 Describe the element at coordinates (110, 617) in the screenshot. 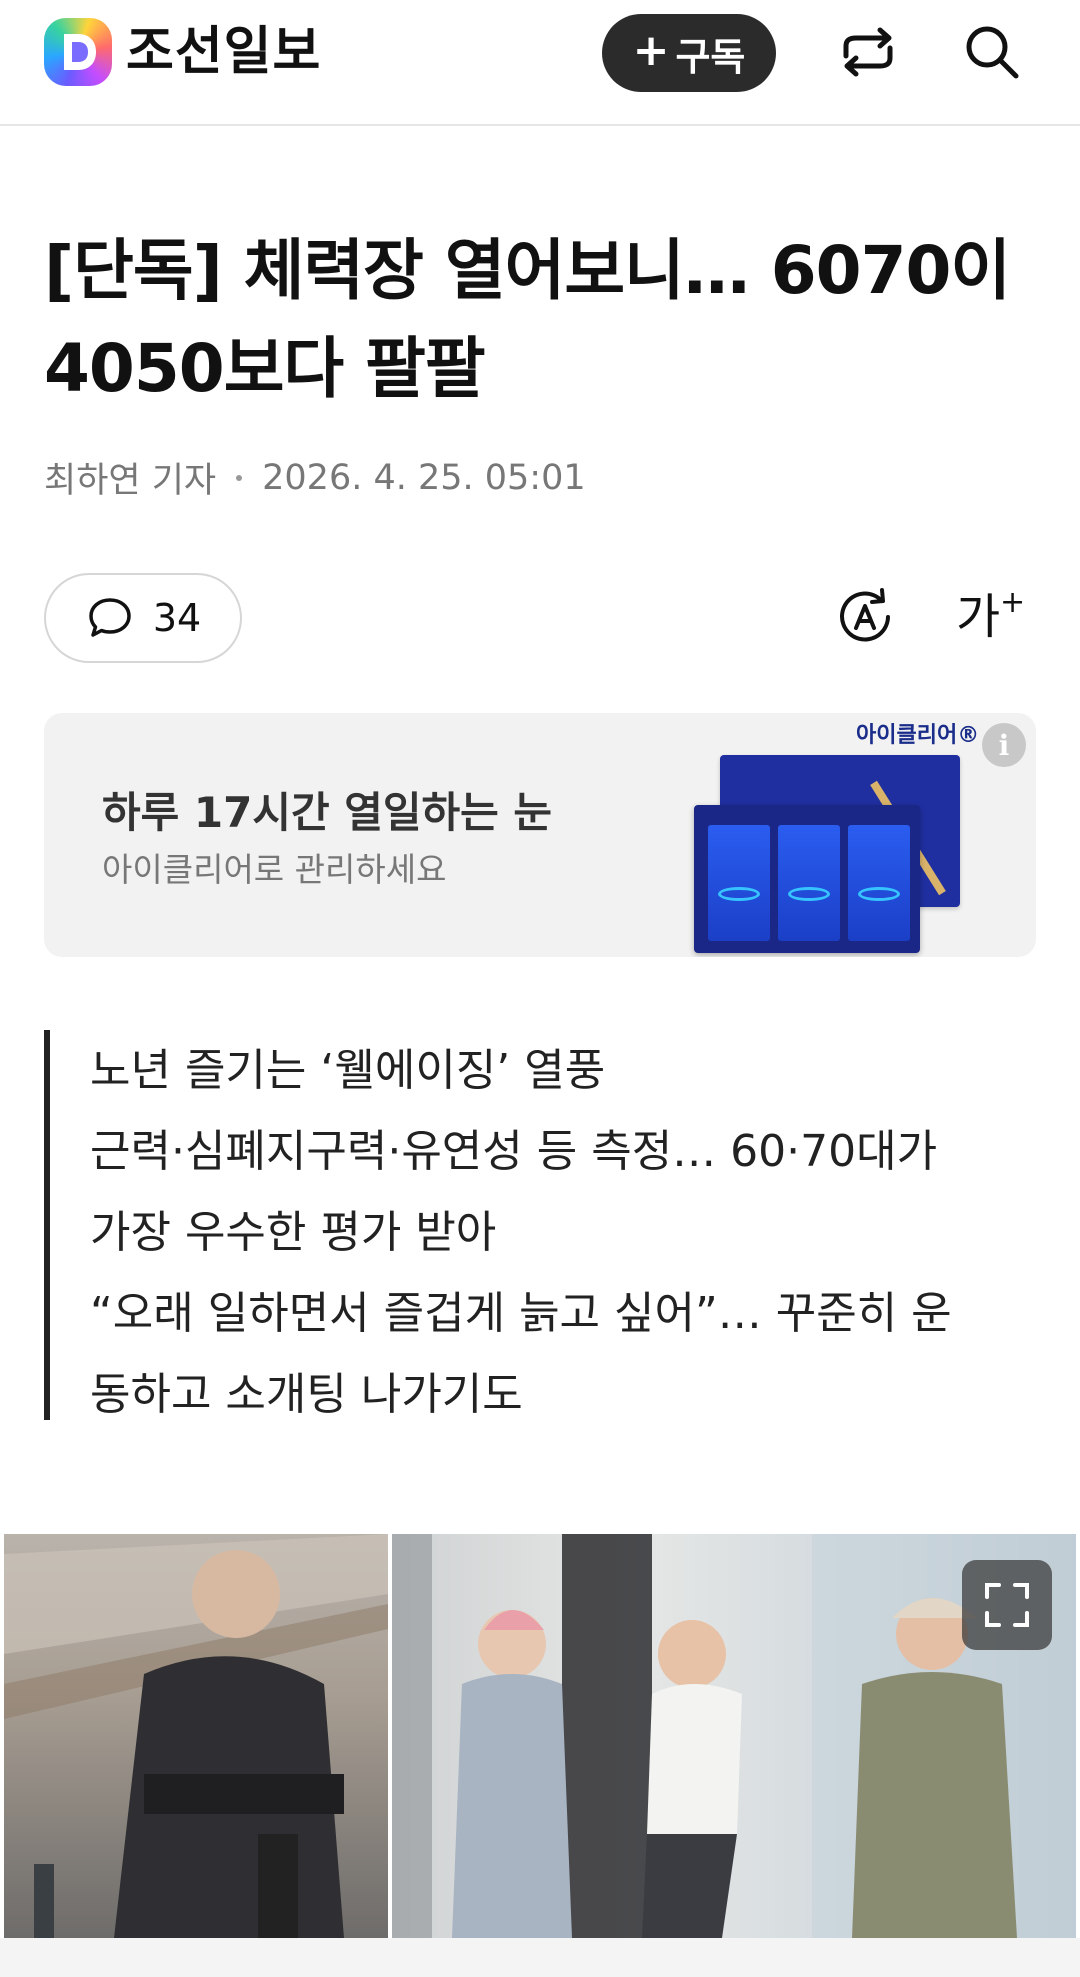

I see `comment-bubble-icon` at that location.